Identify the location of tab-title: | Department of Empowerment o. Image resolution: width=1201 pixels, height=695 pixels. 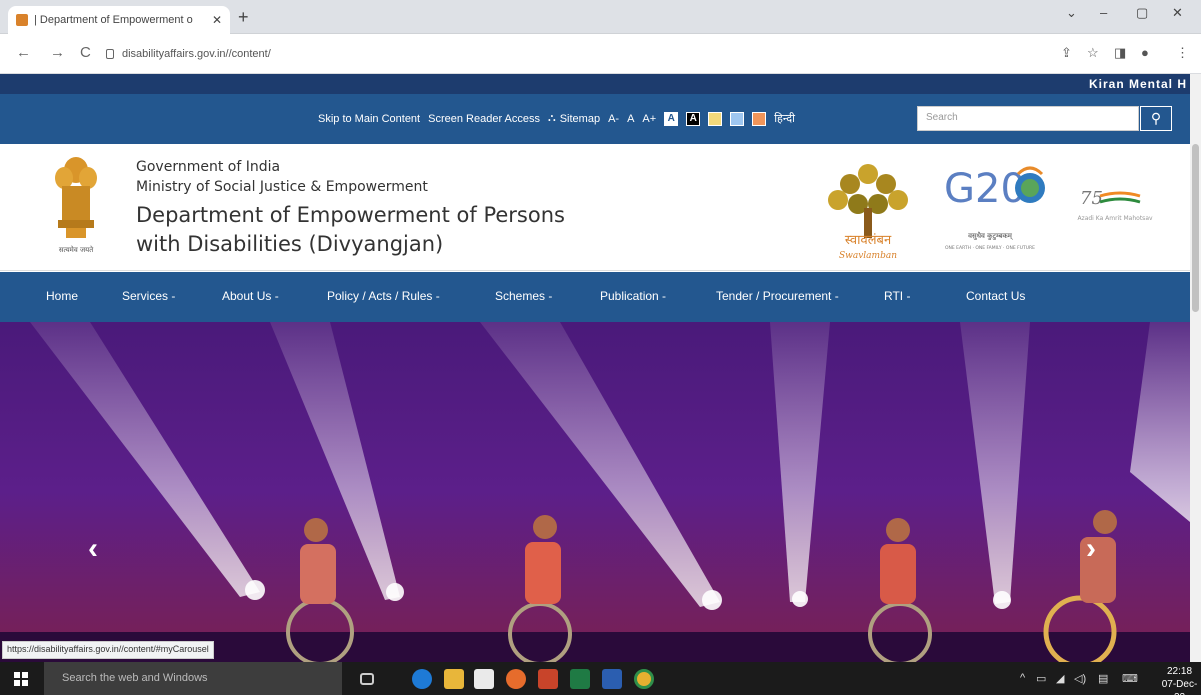
(113, 20).